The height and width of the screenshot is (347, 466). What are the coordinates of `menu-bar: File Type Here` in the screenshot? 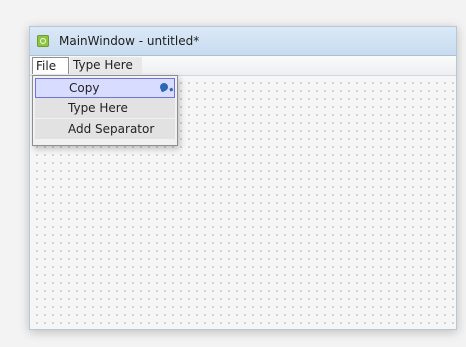 It's located at (243, 66).